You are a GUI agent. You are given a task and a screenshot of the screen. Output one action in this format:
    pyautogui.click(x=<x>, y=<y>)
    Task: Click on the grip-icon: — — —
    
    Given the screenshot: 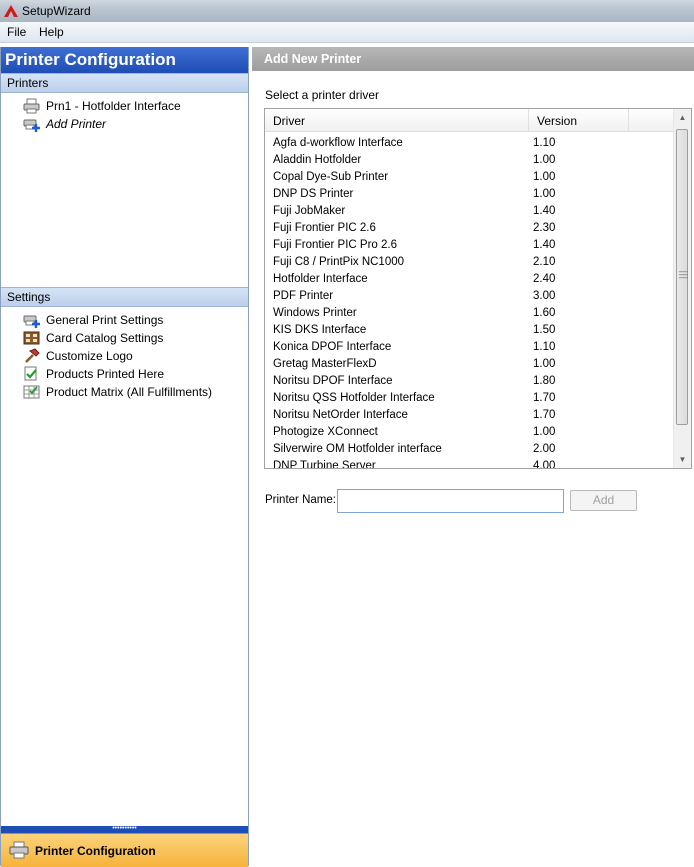 What is the action you would take?
    pyautogui.click(x=683, y=274)
    